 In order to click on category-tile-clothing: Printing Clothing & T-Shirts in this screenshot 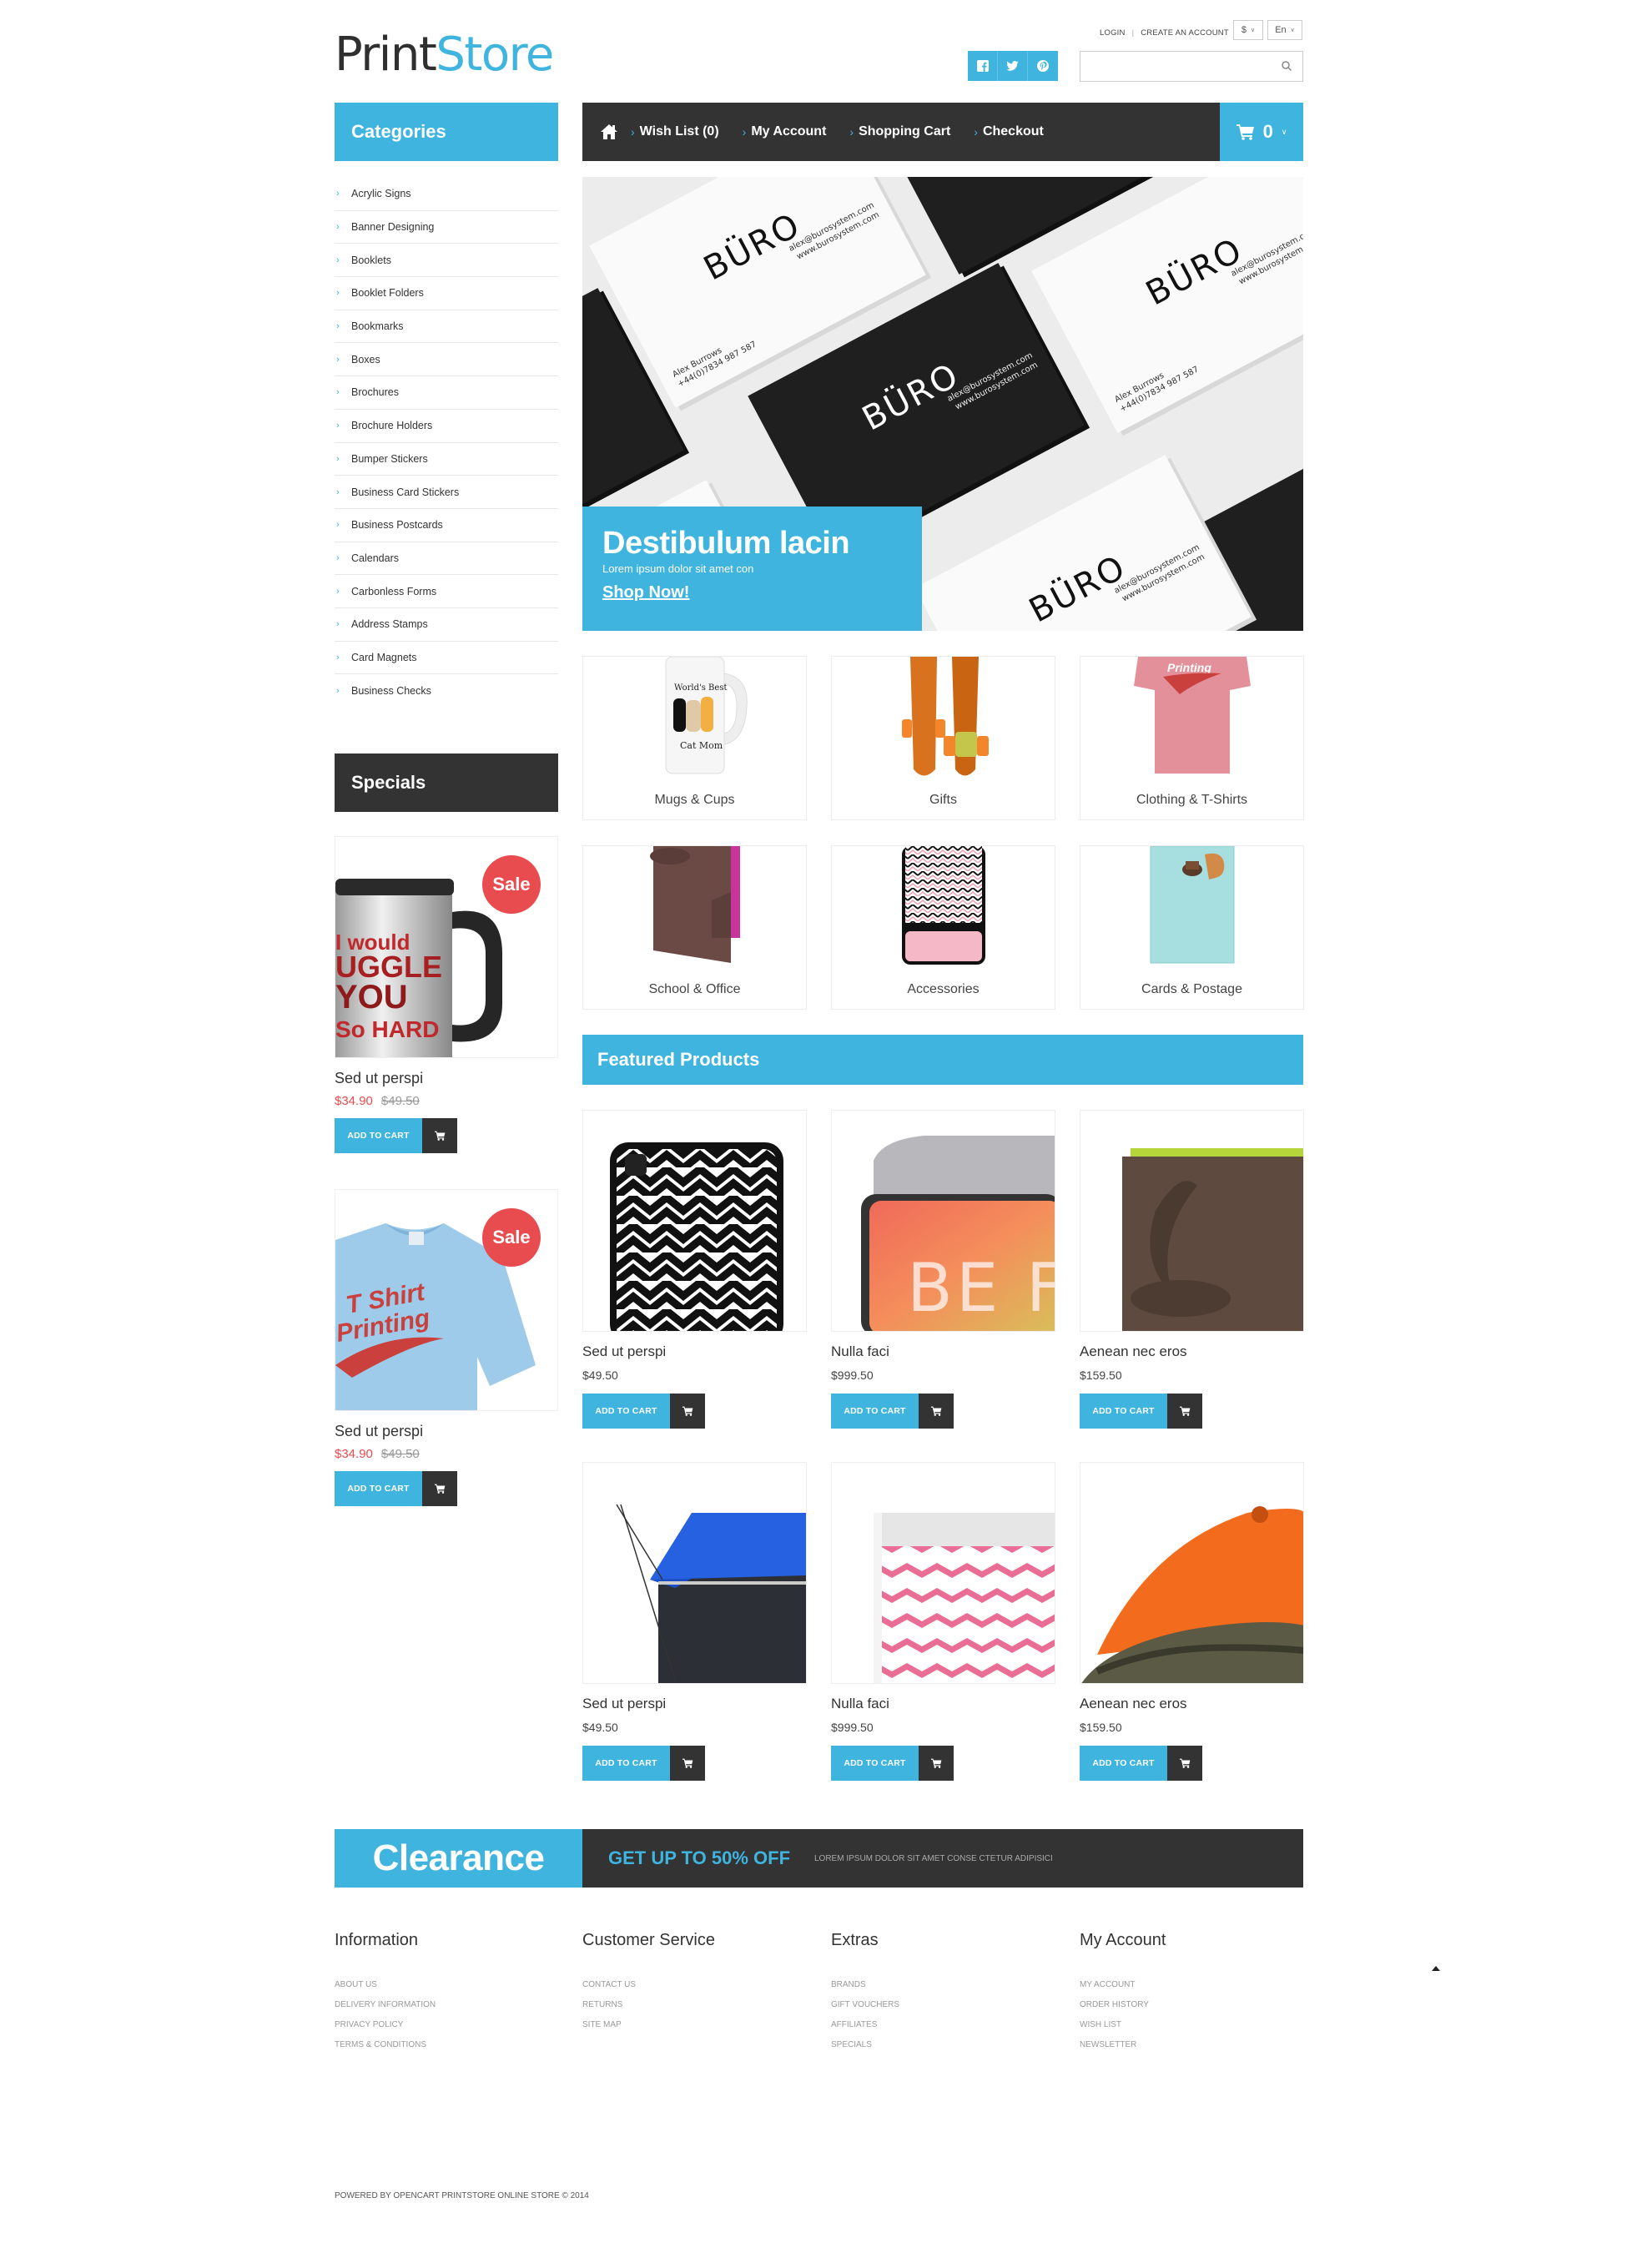, I will do `click(1192, 738)`.